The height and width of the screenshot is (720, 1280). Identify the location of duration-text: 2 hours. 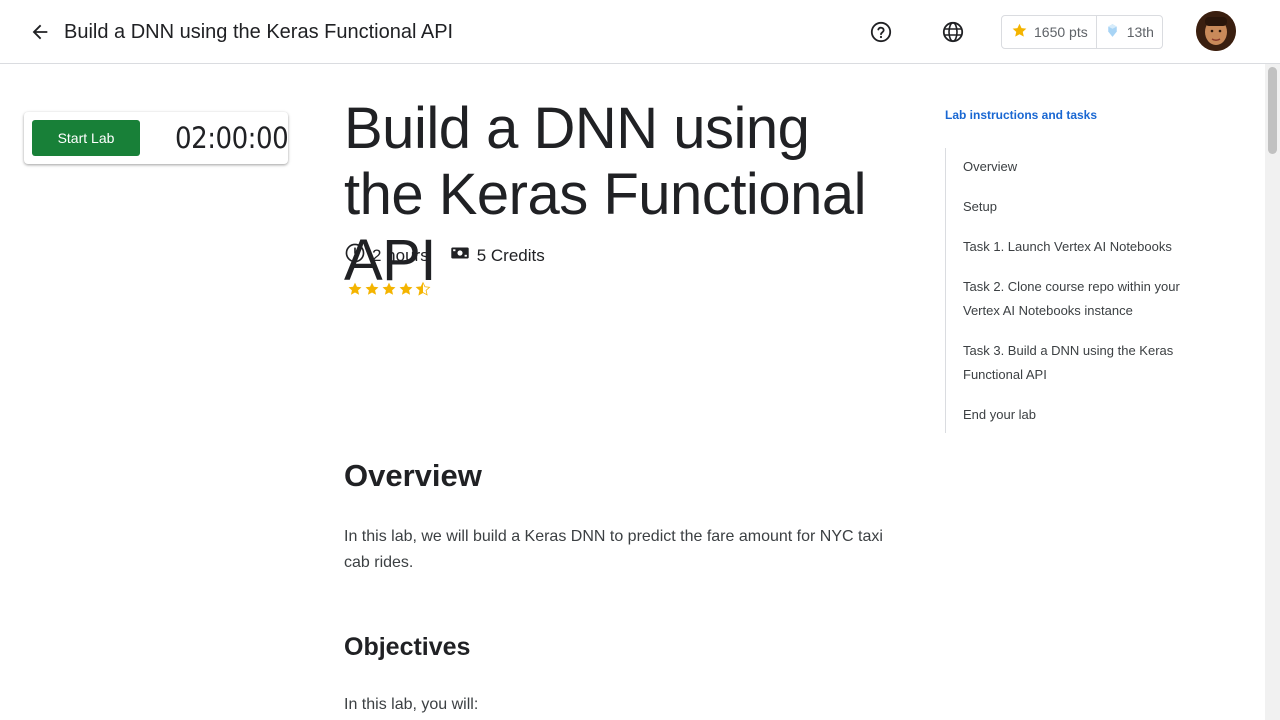
(400, 255).